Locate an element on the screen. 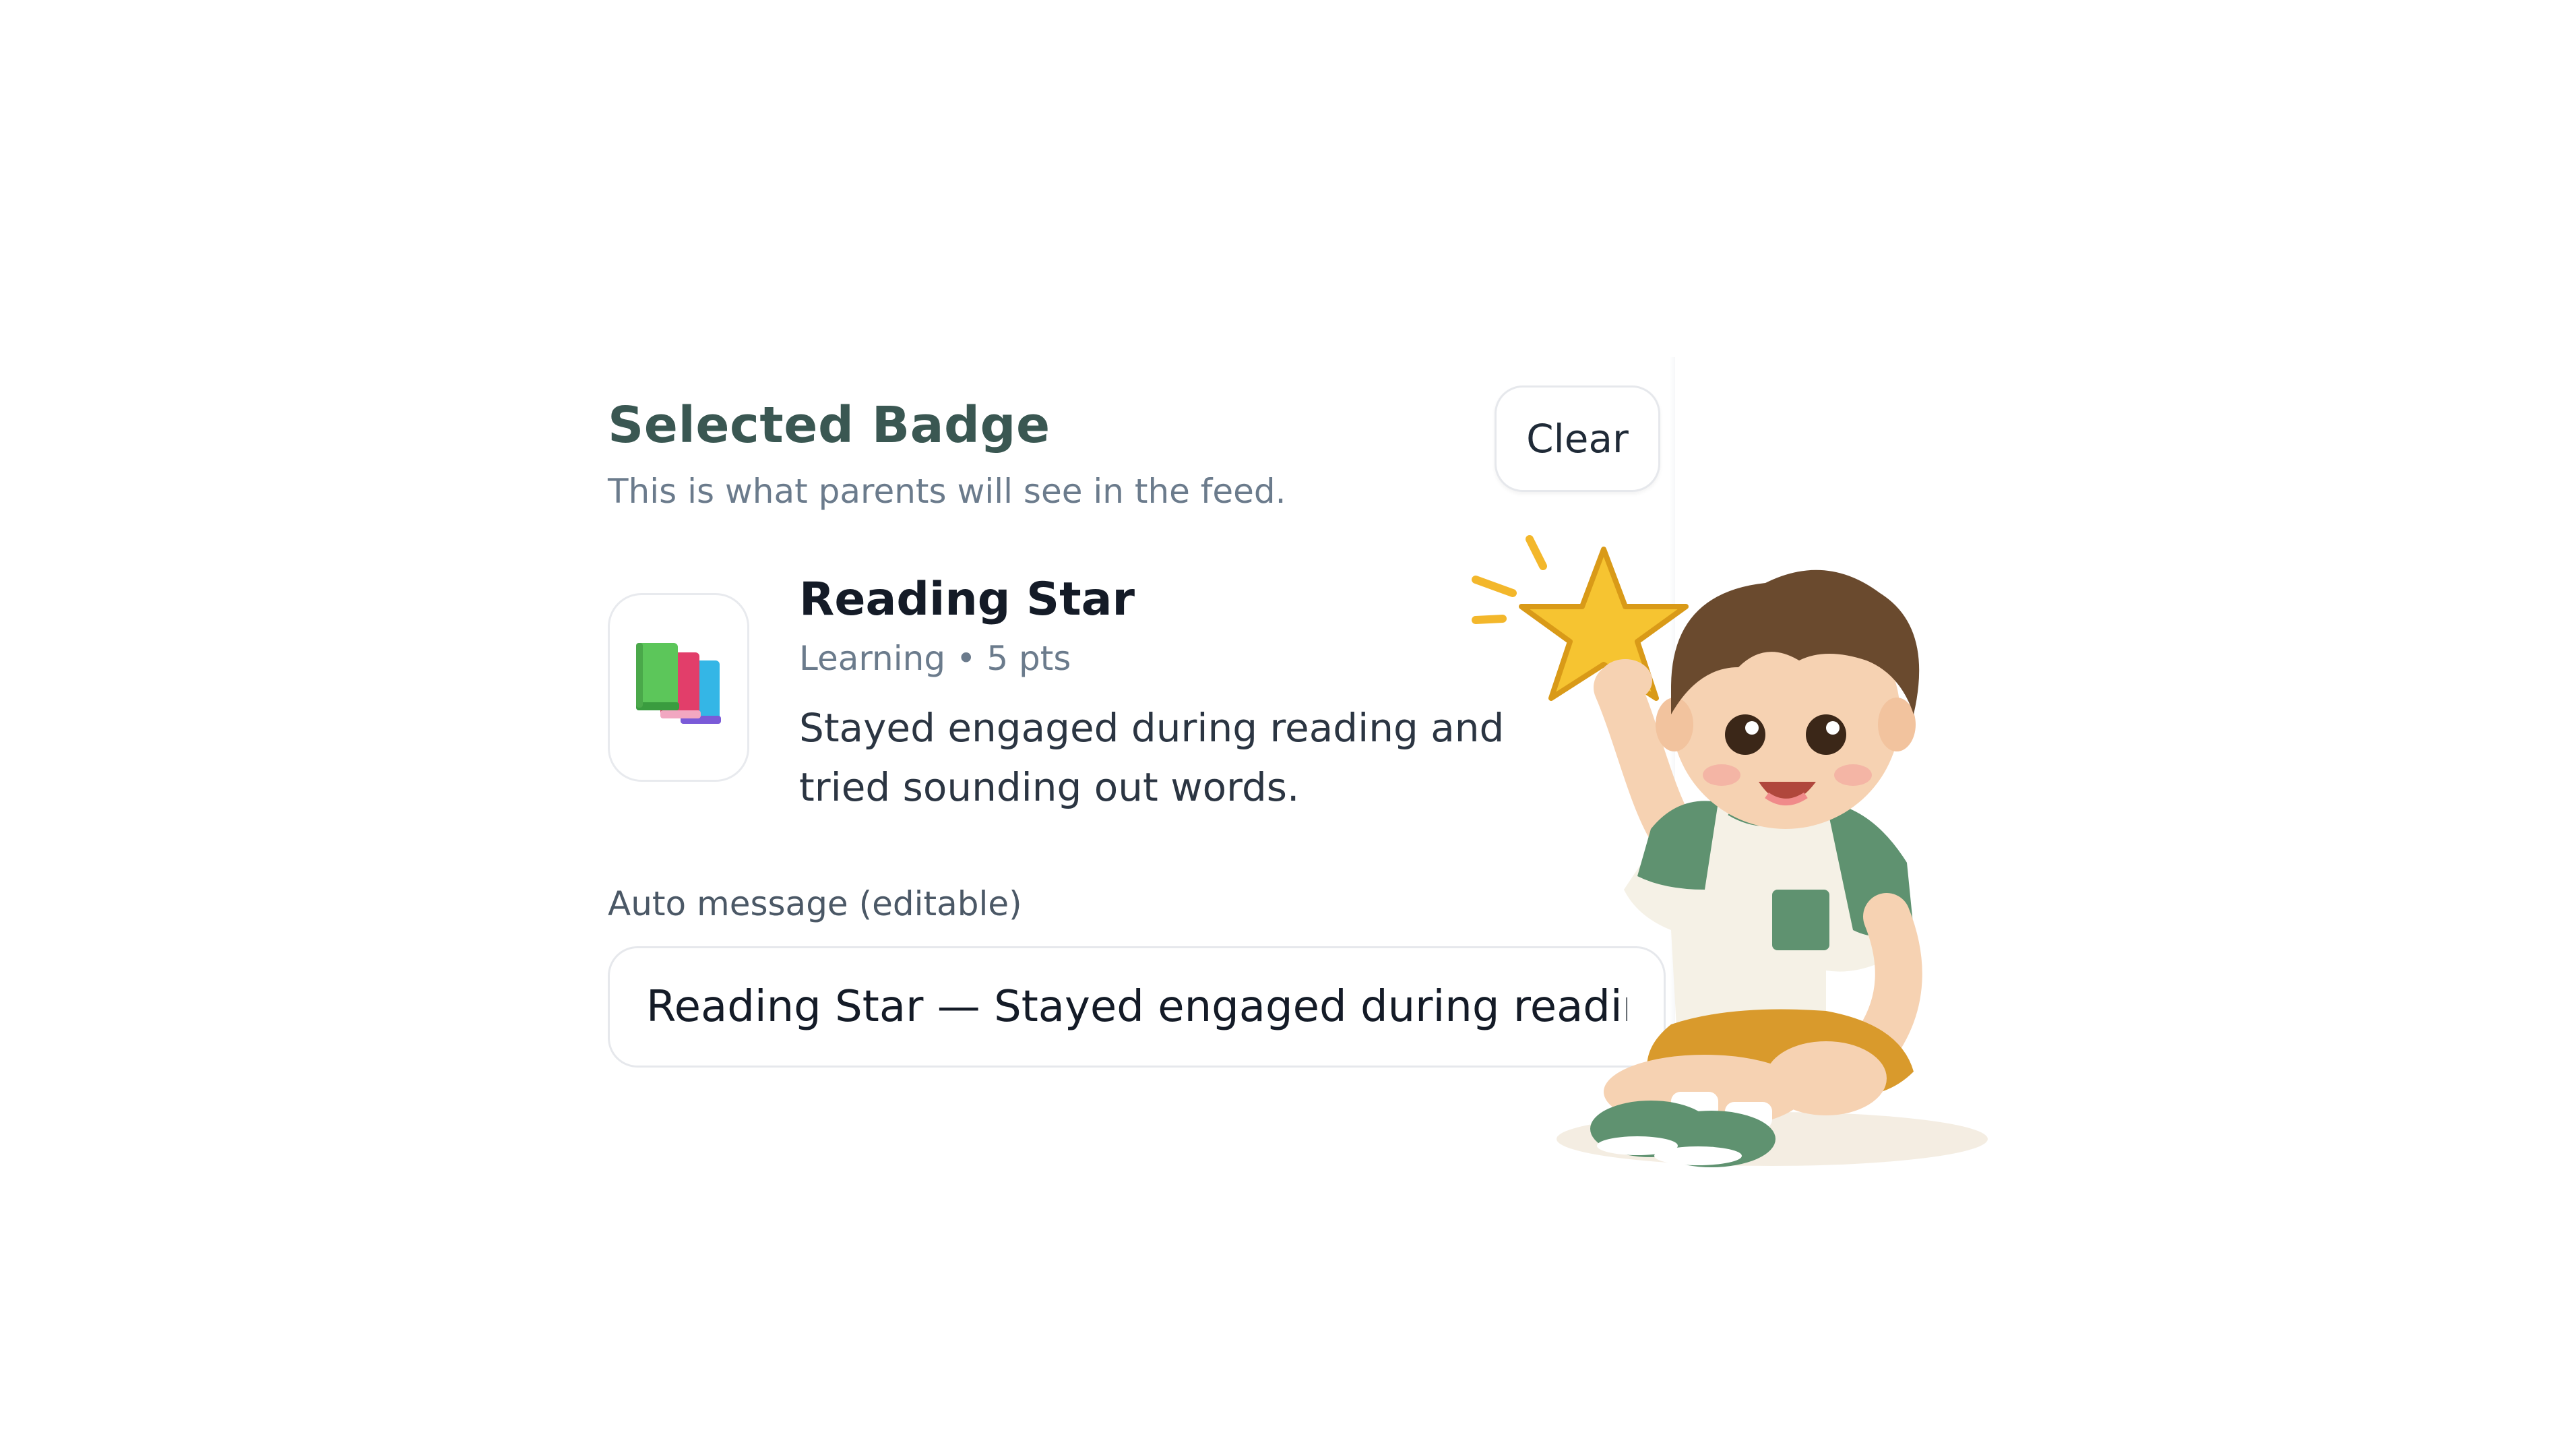 The image size is (2576, 1449). badge-category-points: Learning • 5 pts is located at coordinates (935, 658).